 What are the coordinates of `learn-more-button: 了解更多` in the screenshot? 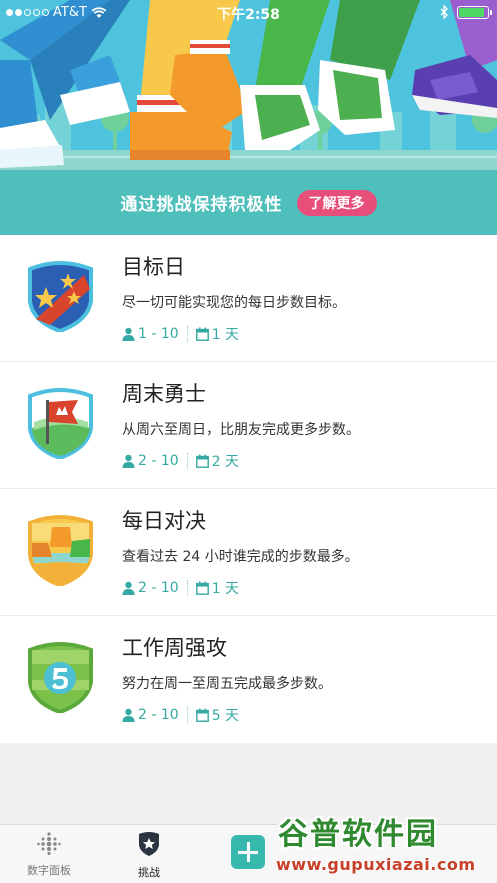 It's located at (336, 202).